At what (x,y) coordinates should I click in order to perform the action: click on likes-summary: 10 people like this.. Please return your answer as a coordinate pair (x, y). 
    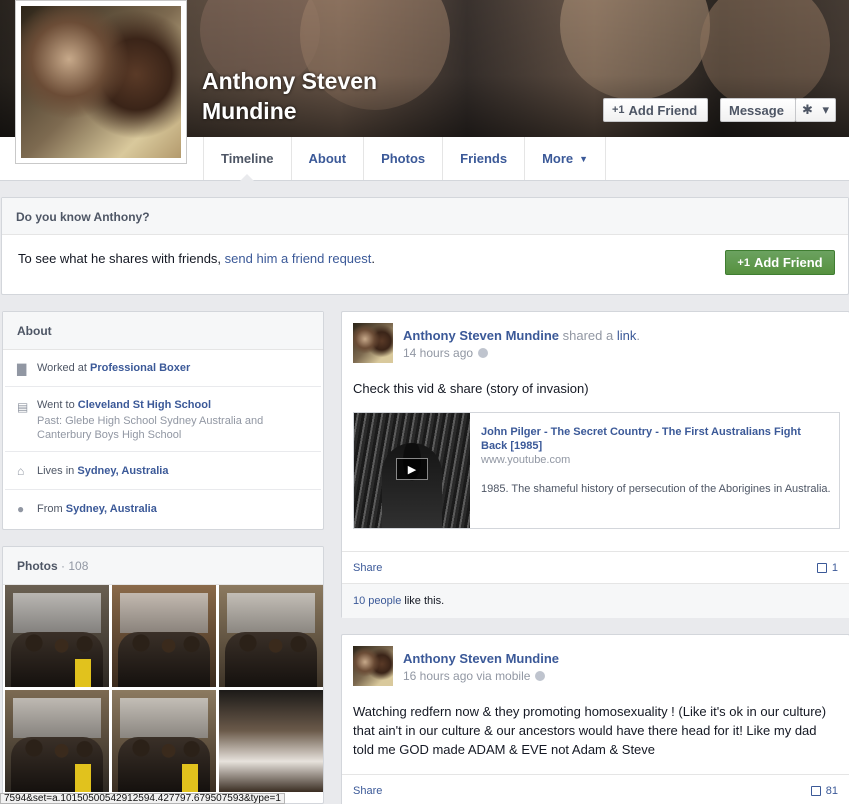
    Looking at the image, I should click on (595, 600).